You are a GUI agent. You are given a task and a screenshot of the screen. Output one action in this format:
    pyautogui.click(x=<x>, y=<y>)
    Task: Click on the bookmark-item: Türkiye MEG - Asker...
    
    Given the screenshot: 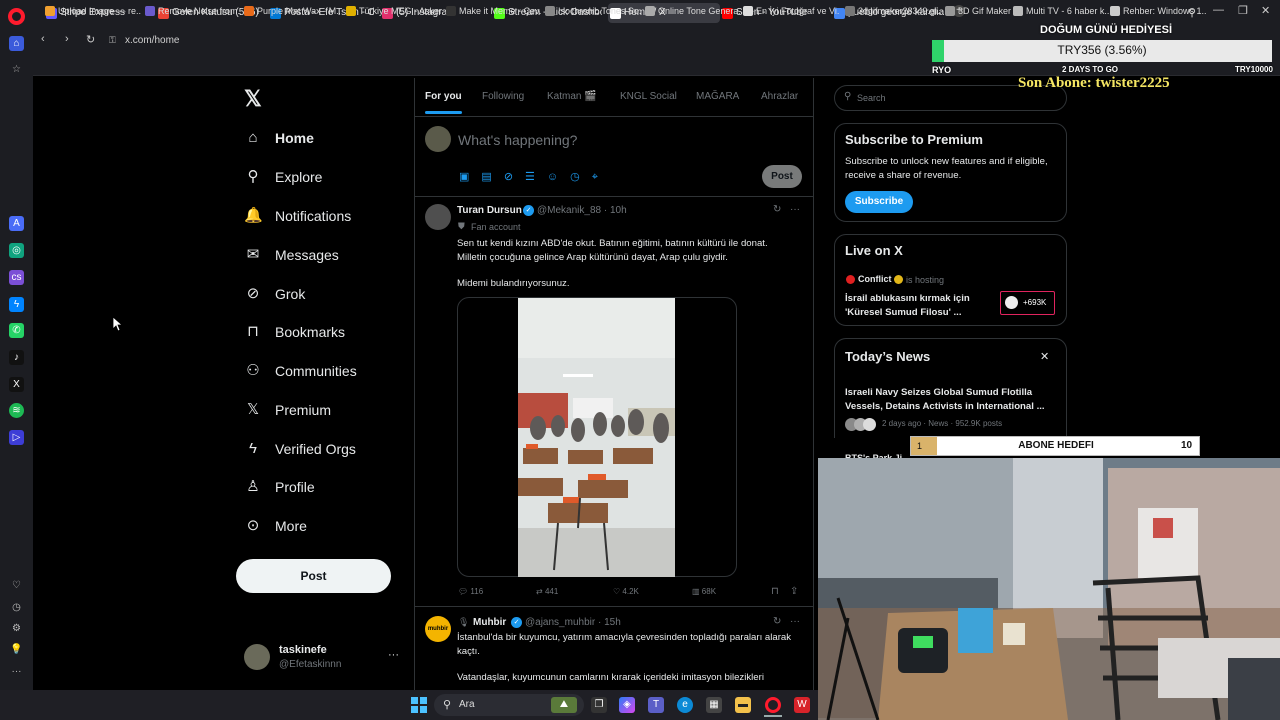 What is the action you would take?
    pyautogui.click(x=394, y=11)
    